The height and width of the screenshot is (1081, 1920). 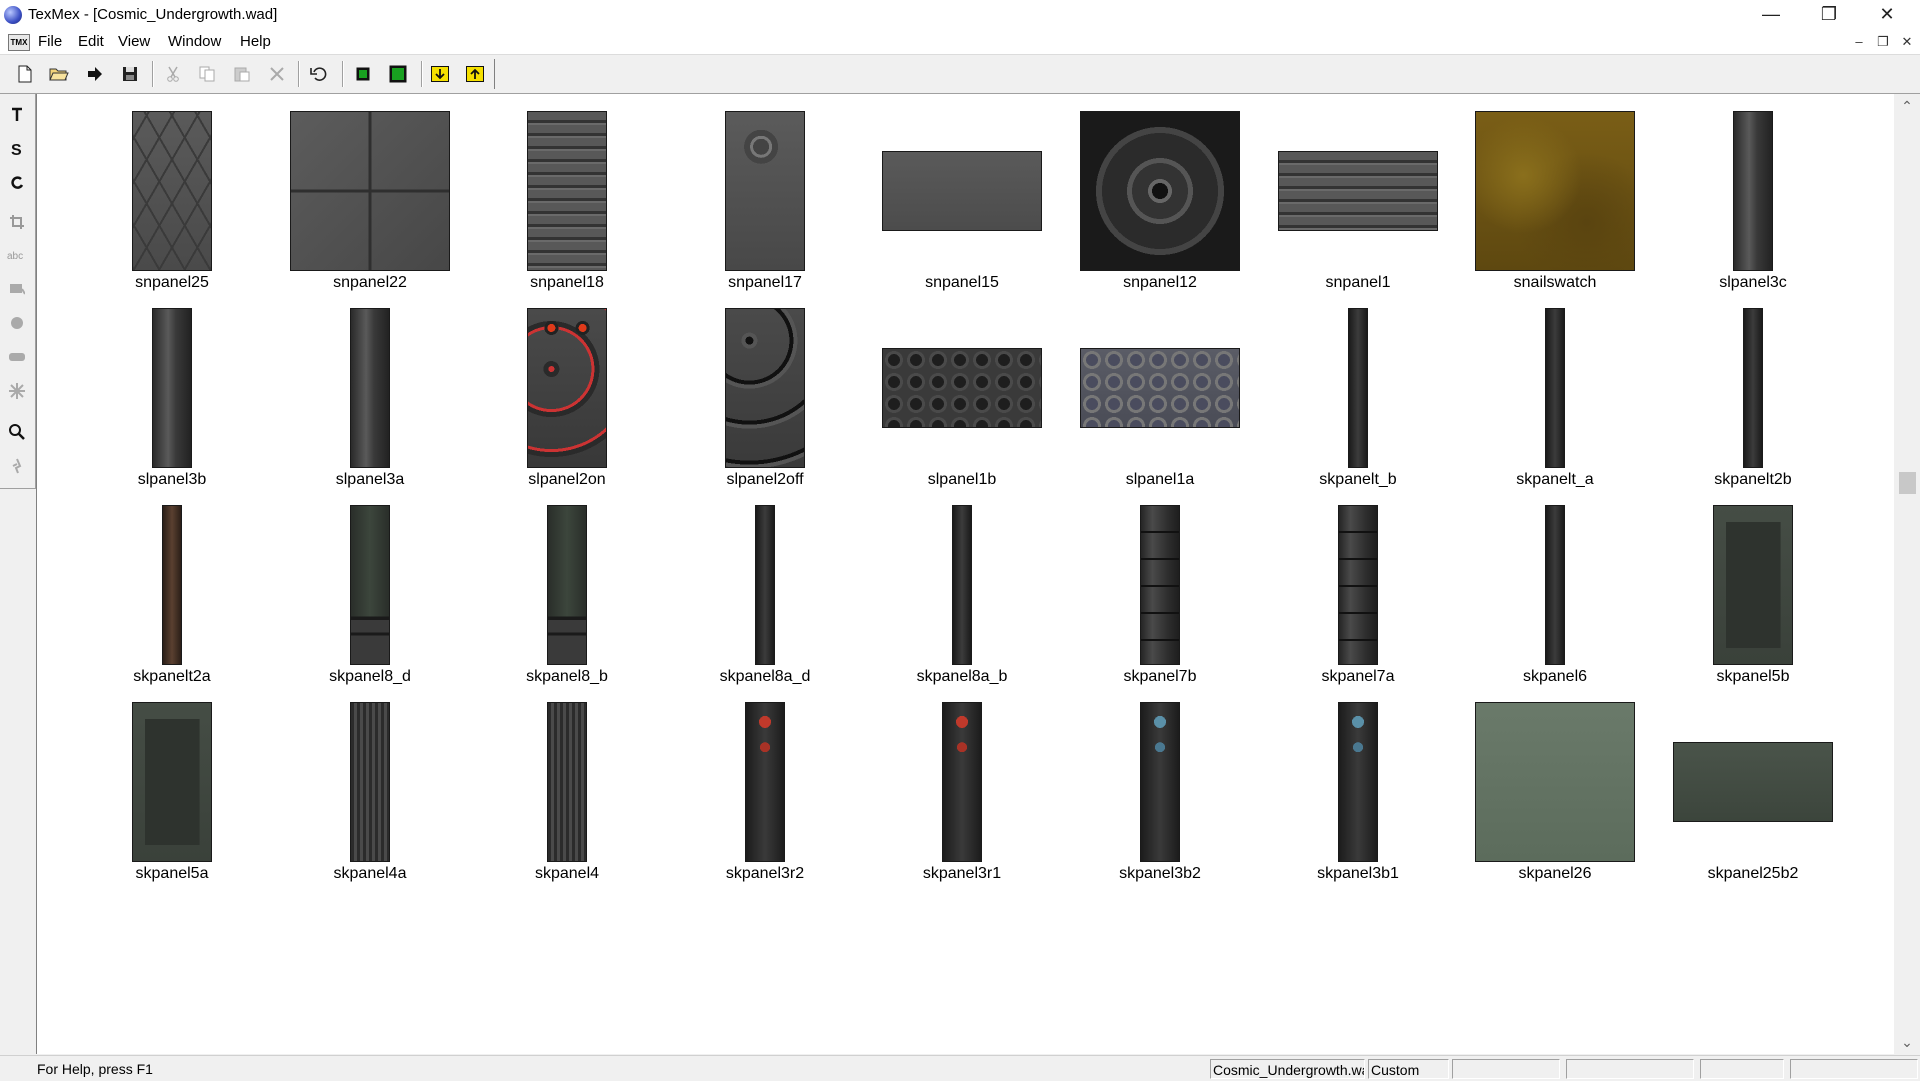 What do you see at coordinates (17, 357) in the screenshot?
I see `brush-tool-icon` at bounding box center [17, 357].